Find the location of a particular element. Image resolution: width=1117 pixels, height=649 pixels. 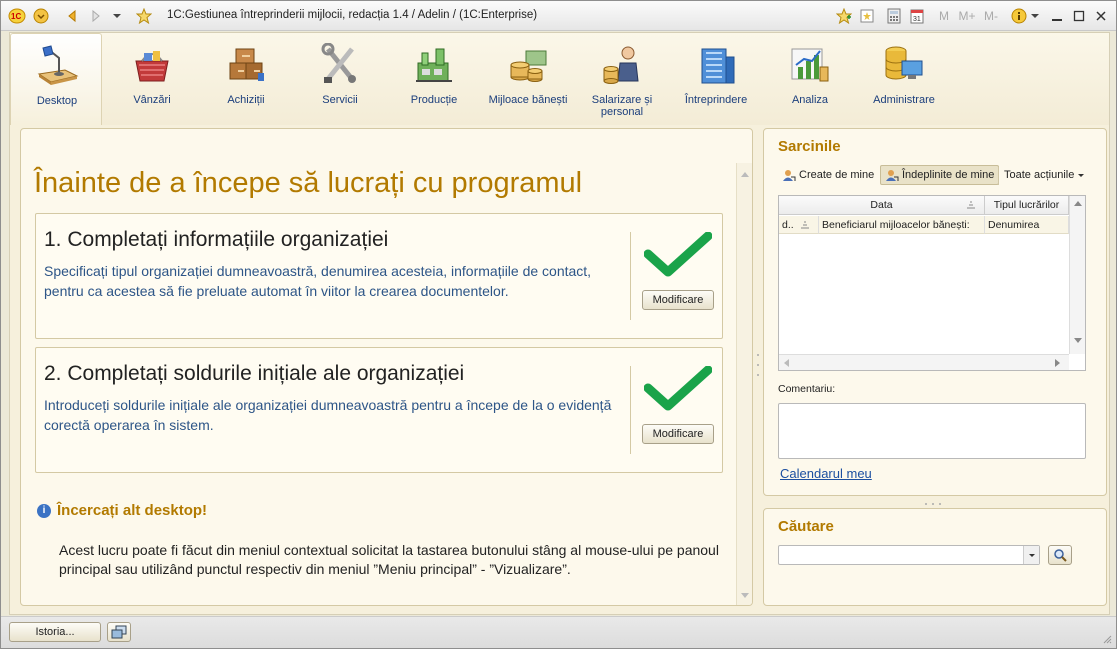

section-services: Servicii is located at coordinates (340, 79).